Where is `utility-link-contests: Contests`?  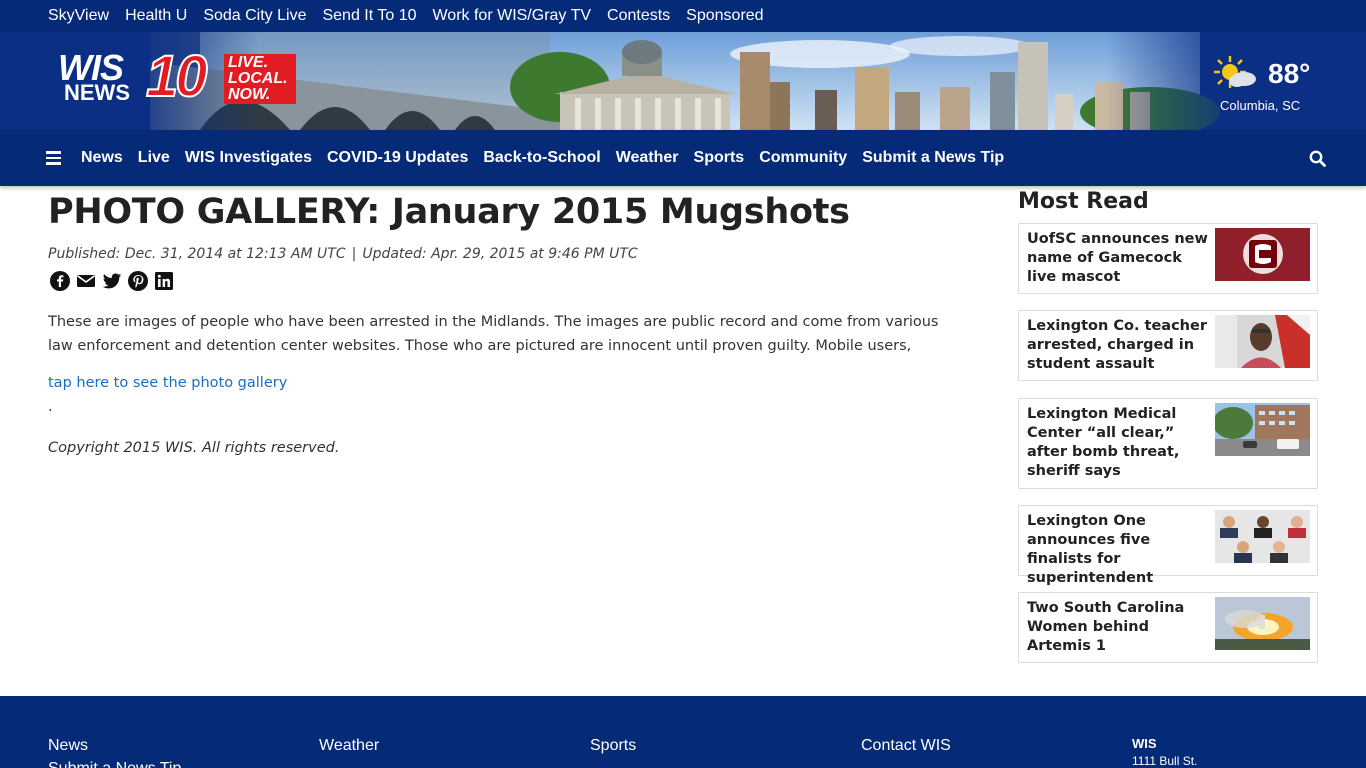
utility-link-contests: Contests is located at coordinates (638, 16).